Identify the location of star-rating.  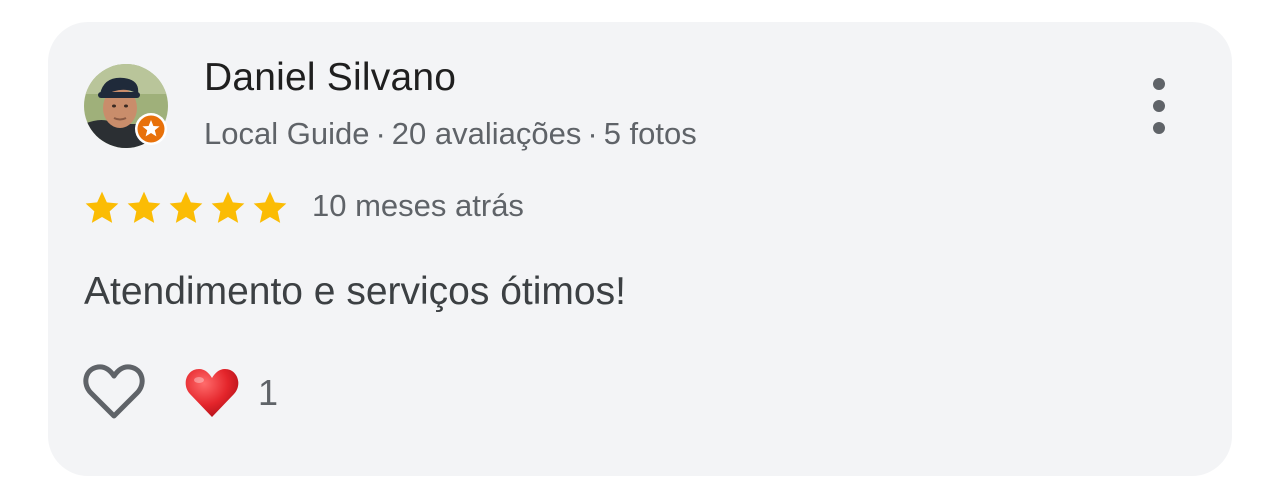
(187, 208).